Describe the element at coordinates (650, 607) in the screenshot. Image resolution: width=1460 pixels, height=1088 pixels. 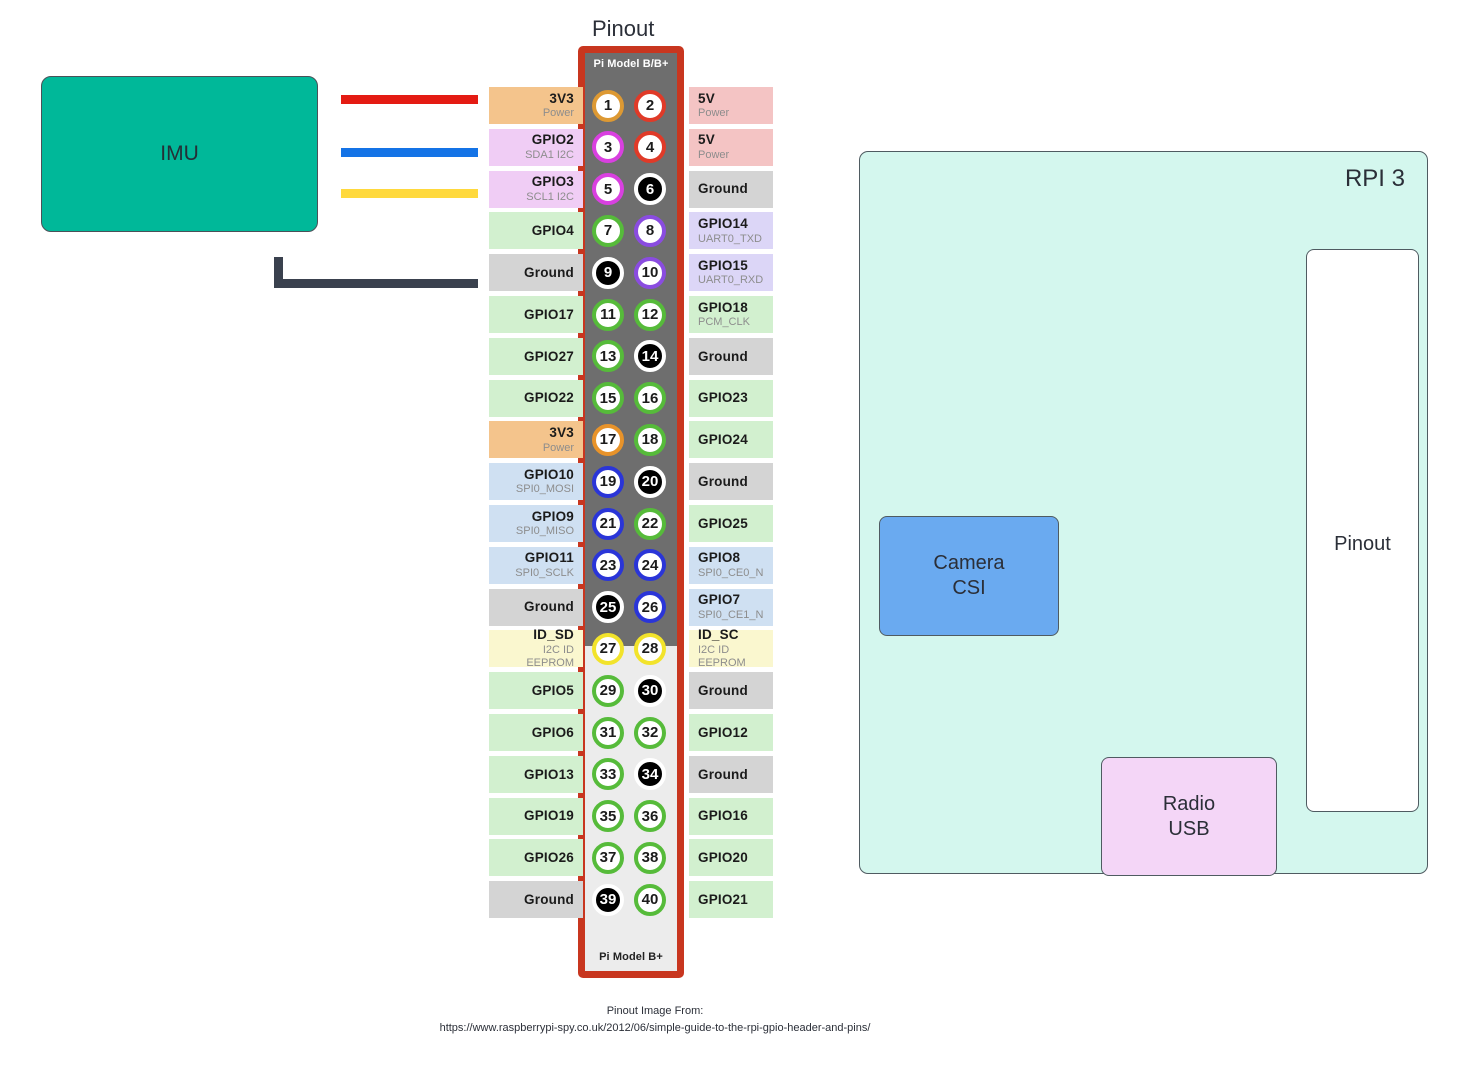
I see `gpio-pin-26: 26` at that location.